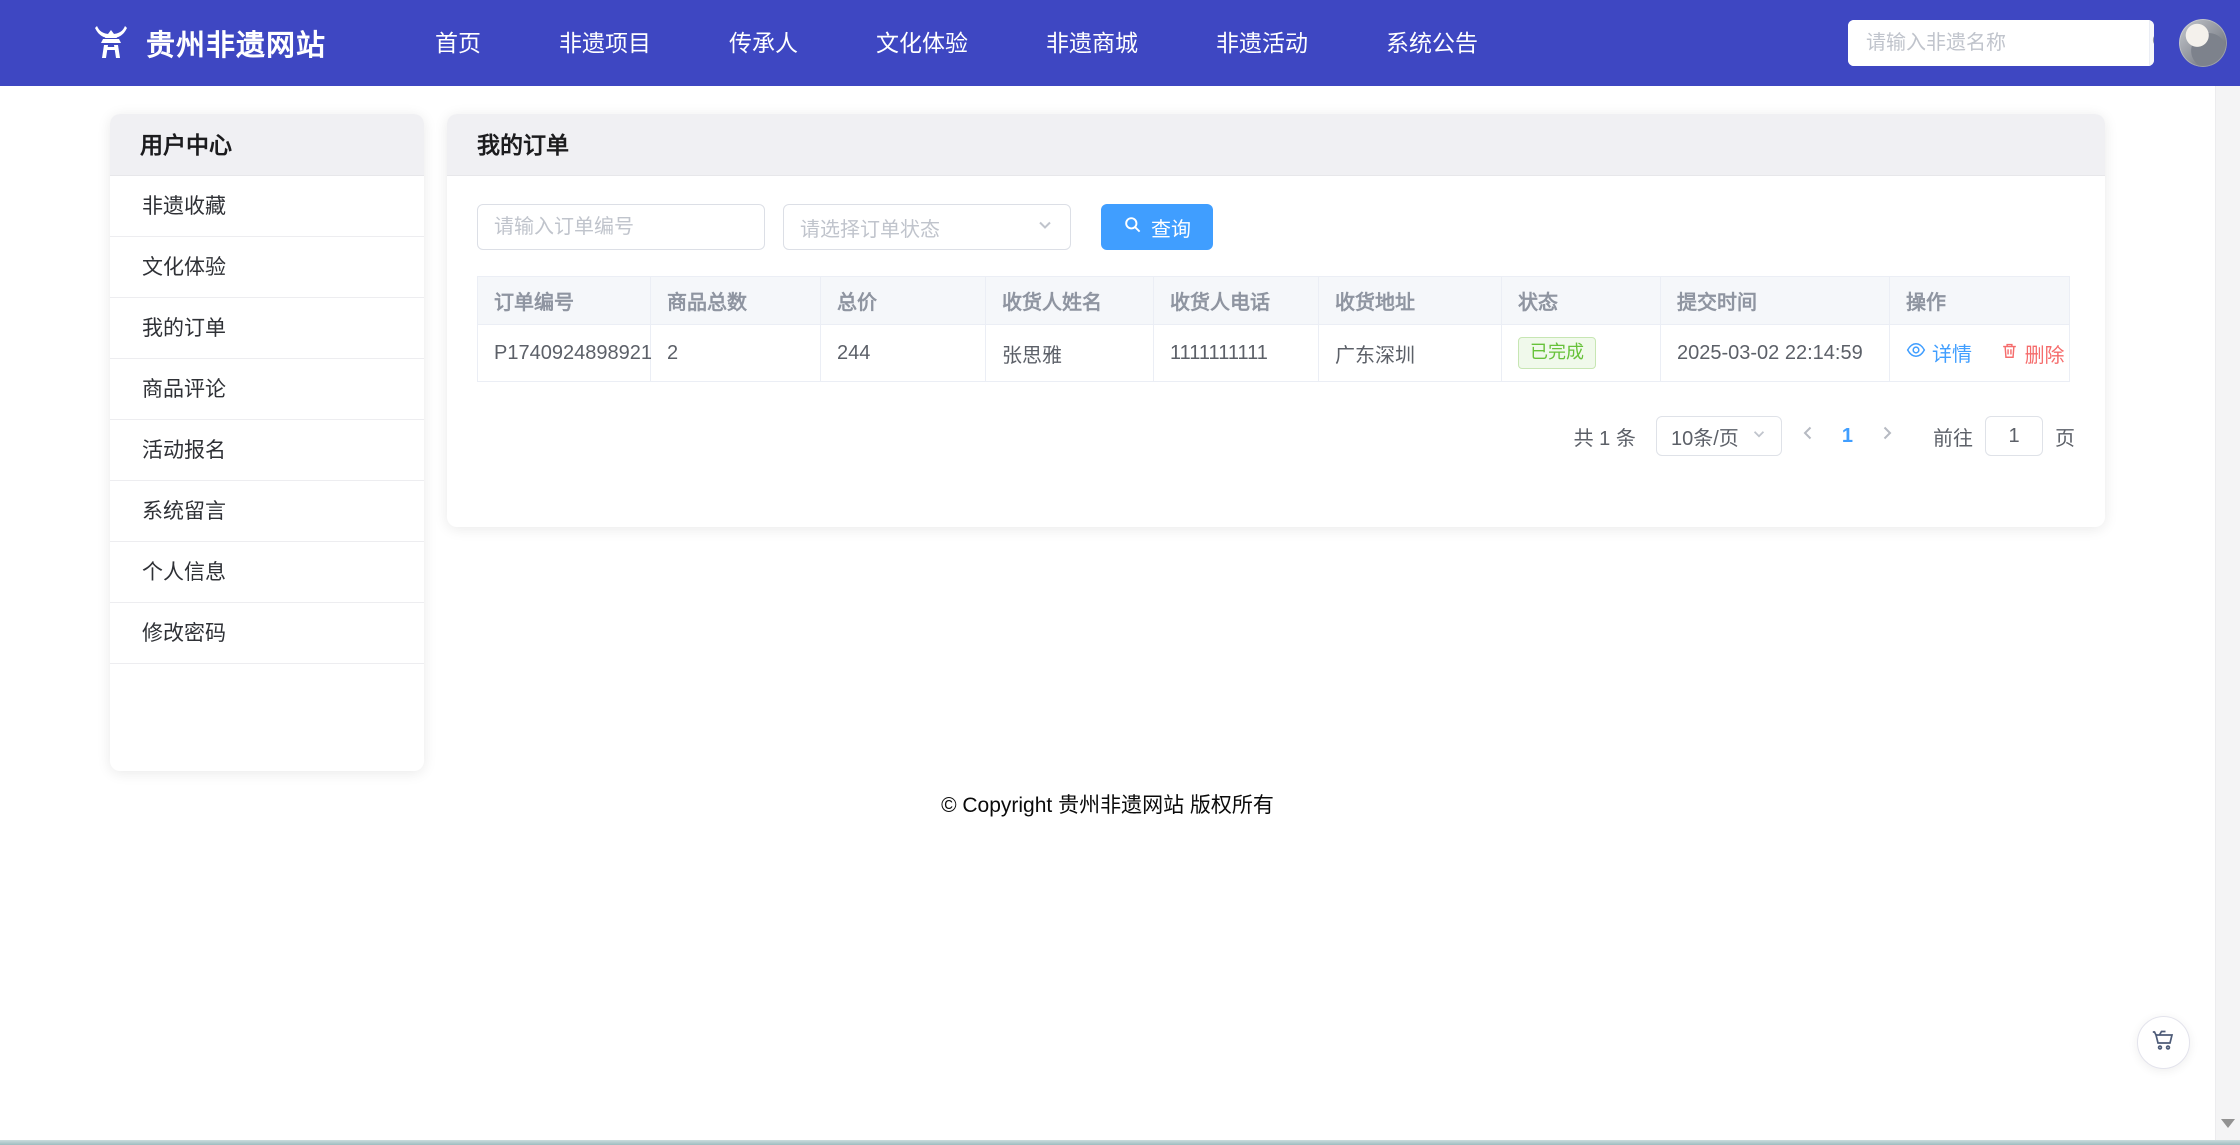 The width and height of the screenshot is (2240, 1145). What do you see at coordinates (2228, 1123) in the screenshot?
I see `scroll-down-arrow-icon` at bounding box center [2228, 1123].